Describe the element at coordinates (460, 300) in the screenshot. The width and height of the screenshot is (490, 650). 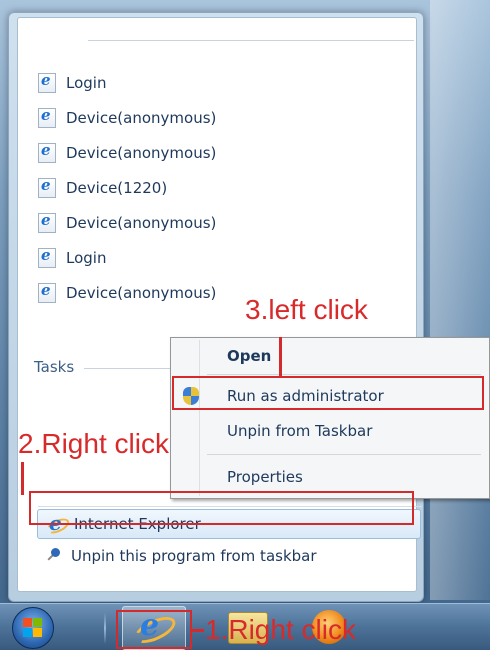
I see `aero-glass-background` at that location.